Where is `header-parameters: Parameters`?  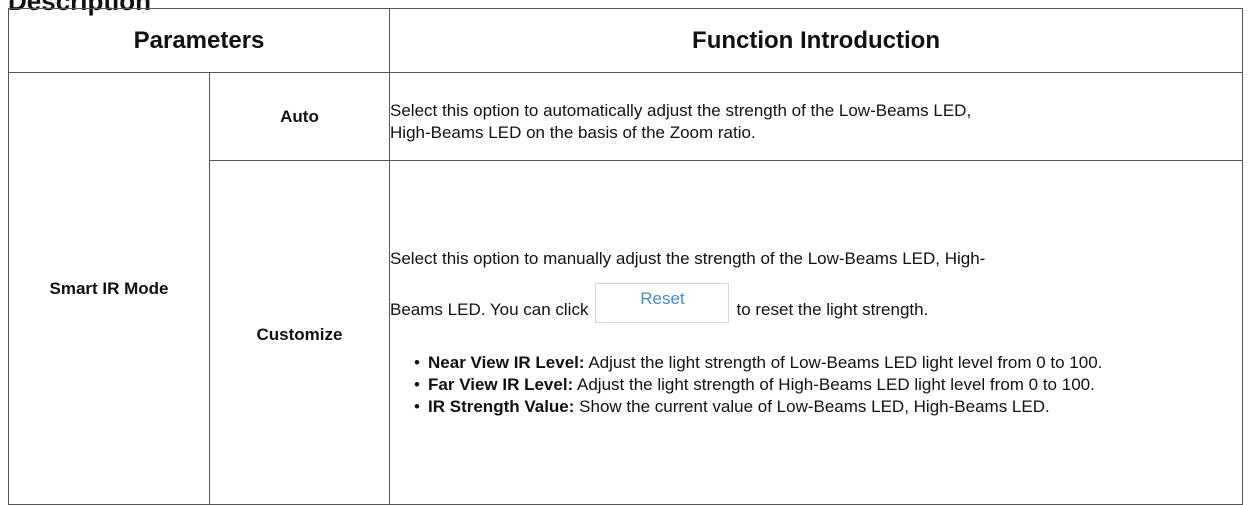 header-parameters: Parameters is located at coordinates (199, 40).